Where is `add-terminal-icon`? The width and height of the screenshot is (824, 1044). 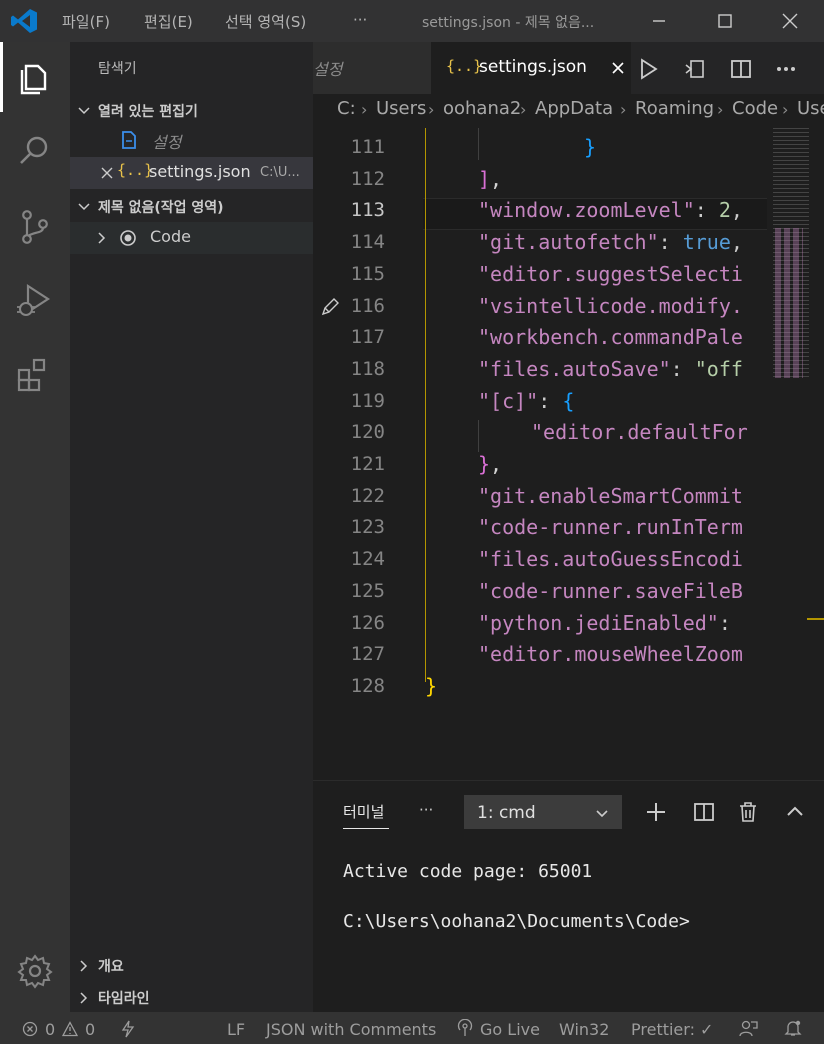 add-terminal-icon is located at coordinates (656, 812).